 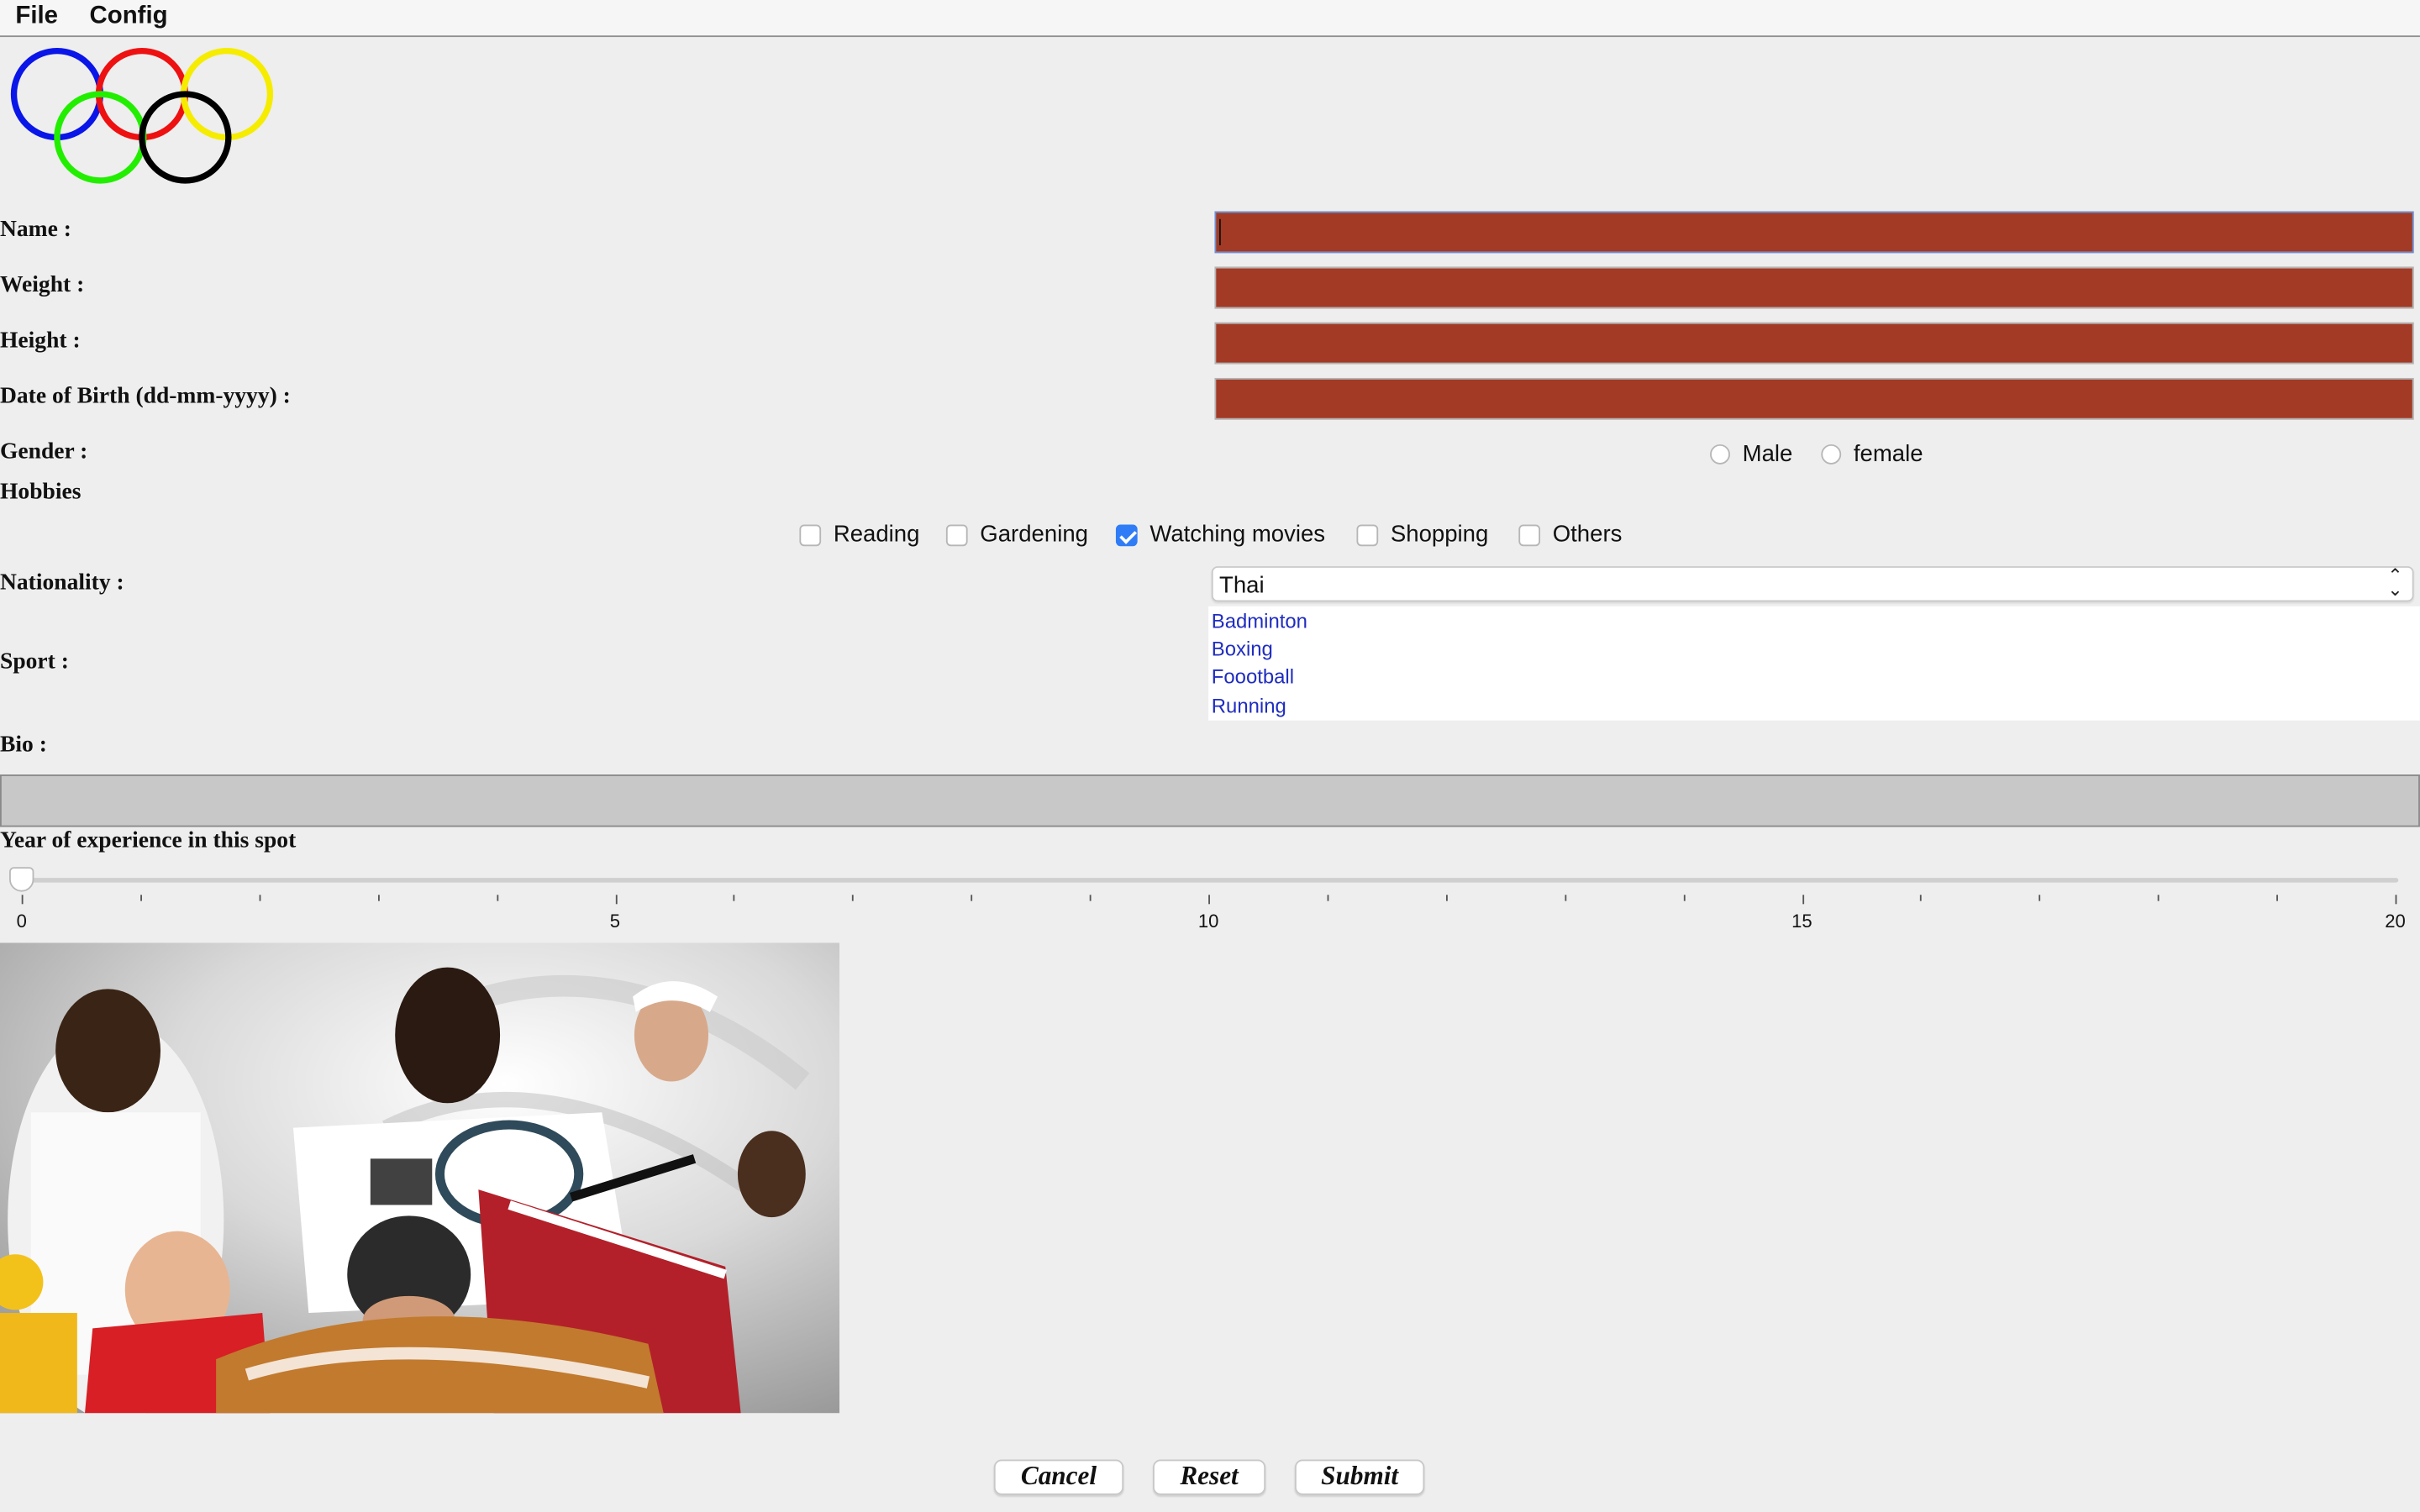 What do you see at coordinates (23, 745) in the screenshot?
I see `bio-label: Bio :` at bounding box center [23, 745].